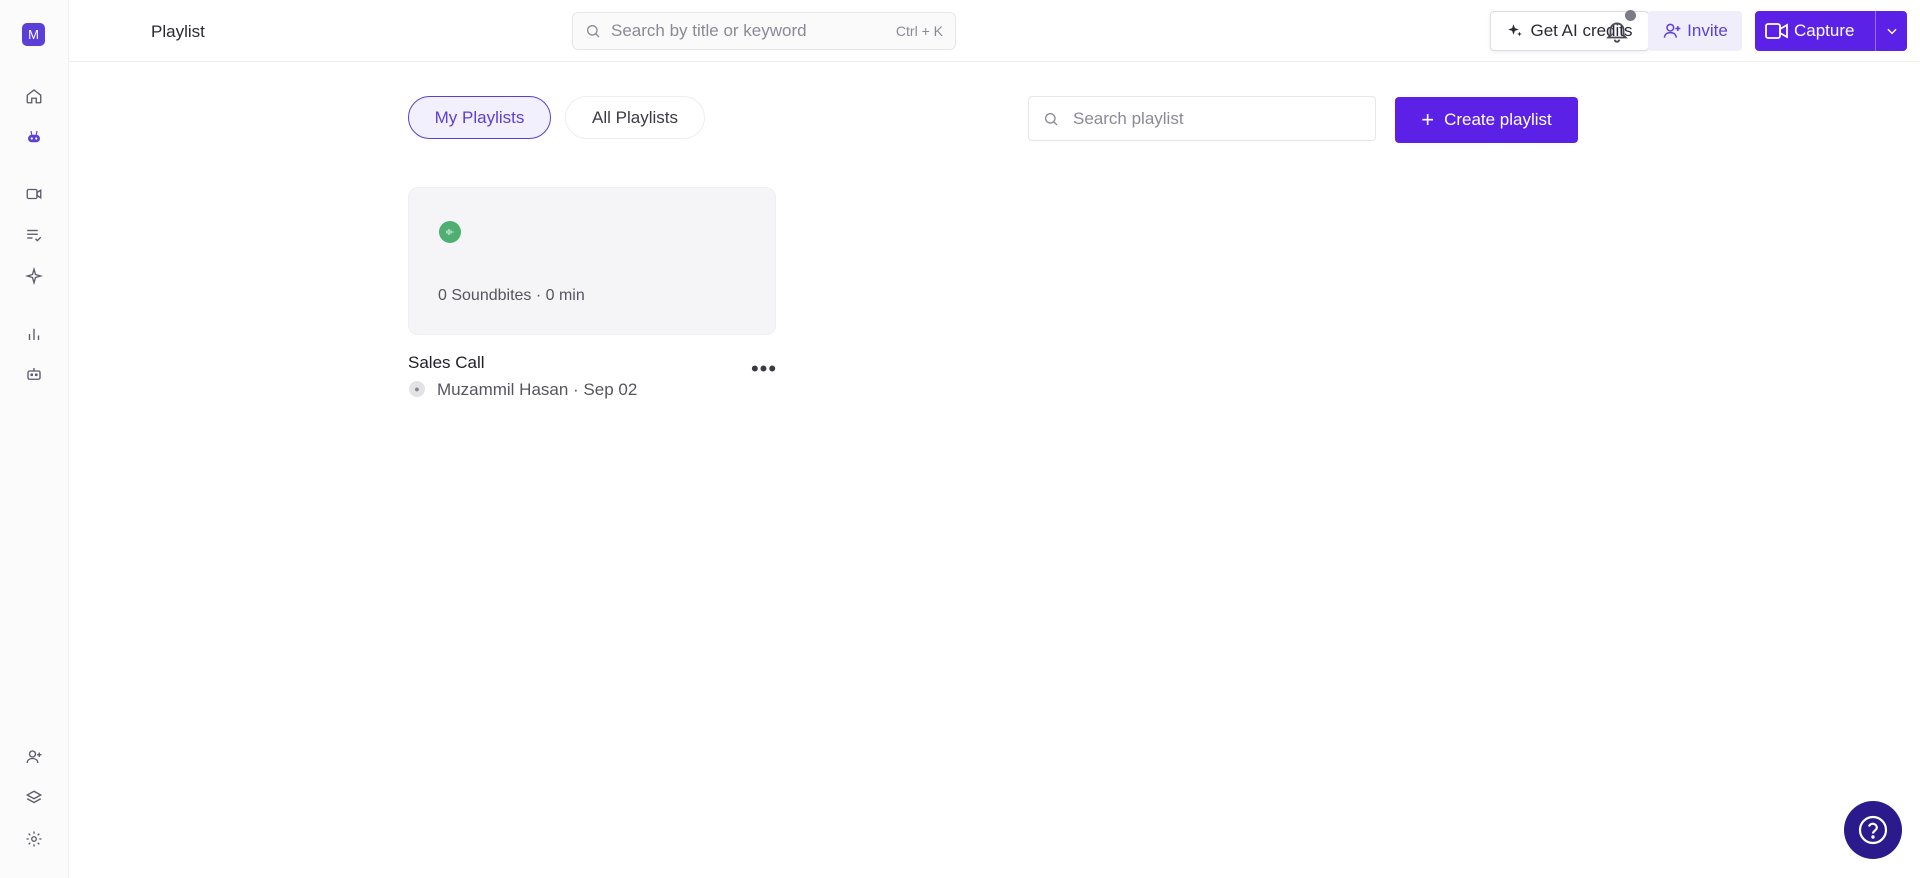 Image resolution: width=1920 pixels, height=878 pixels. I want to click on question-icon, so click(1873, 830).